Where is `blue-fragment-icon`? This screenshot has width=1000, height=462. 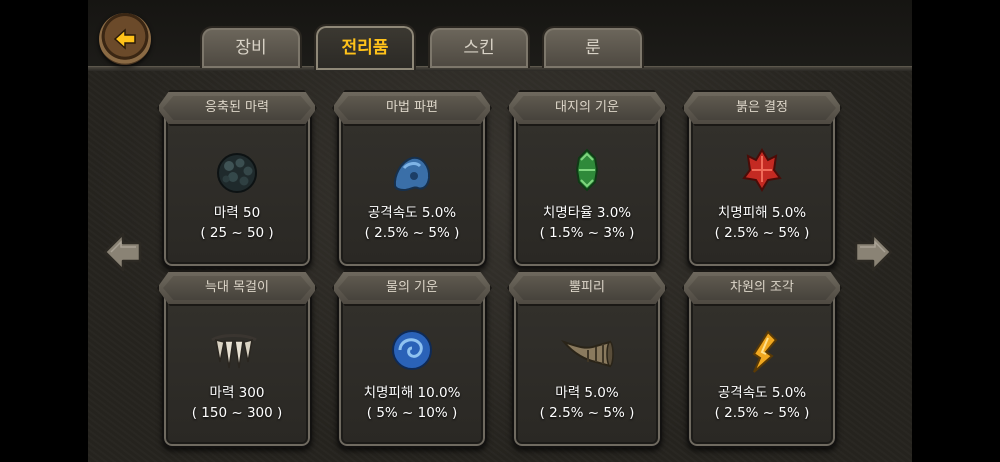
blue-fragment-icon is located at coordinates (412, 174).